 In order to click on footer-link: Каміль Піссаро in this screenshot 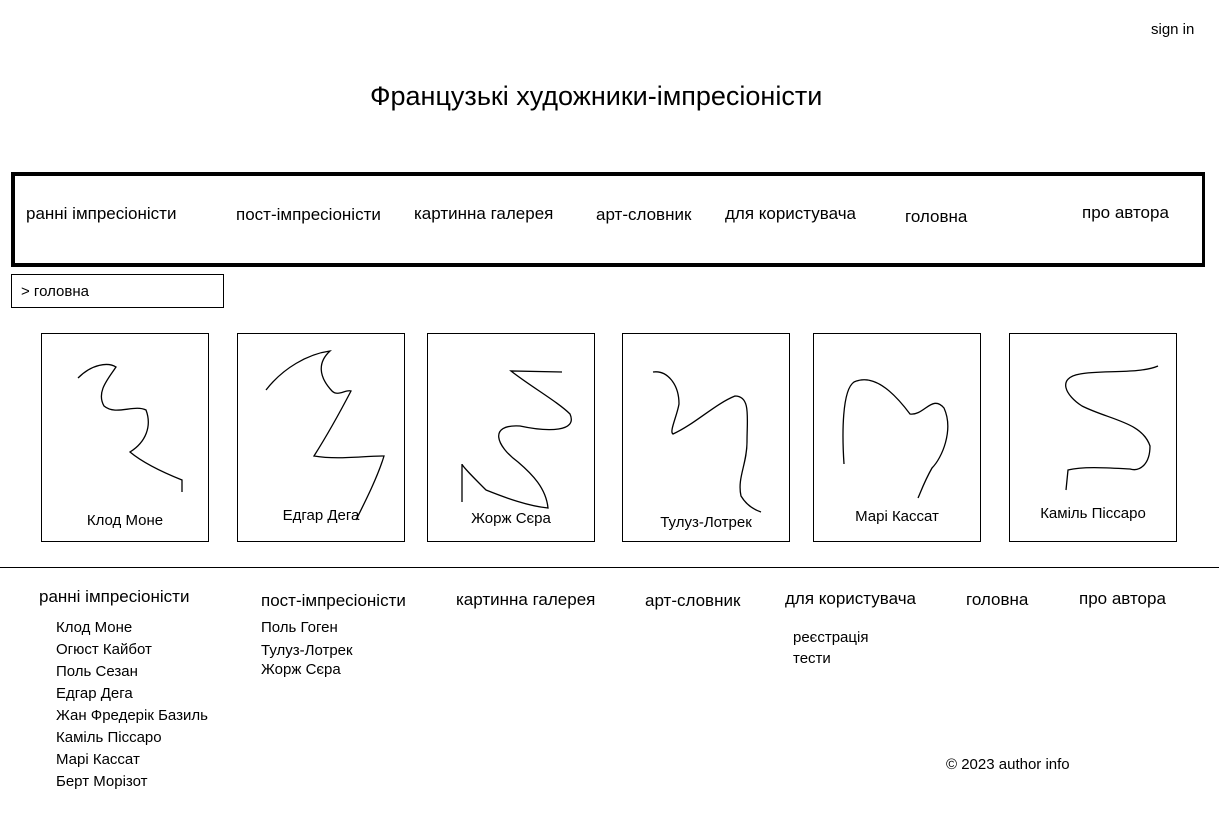, I will do `click(109, 737)`.